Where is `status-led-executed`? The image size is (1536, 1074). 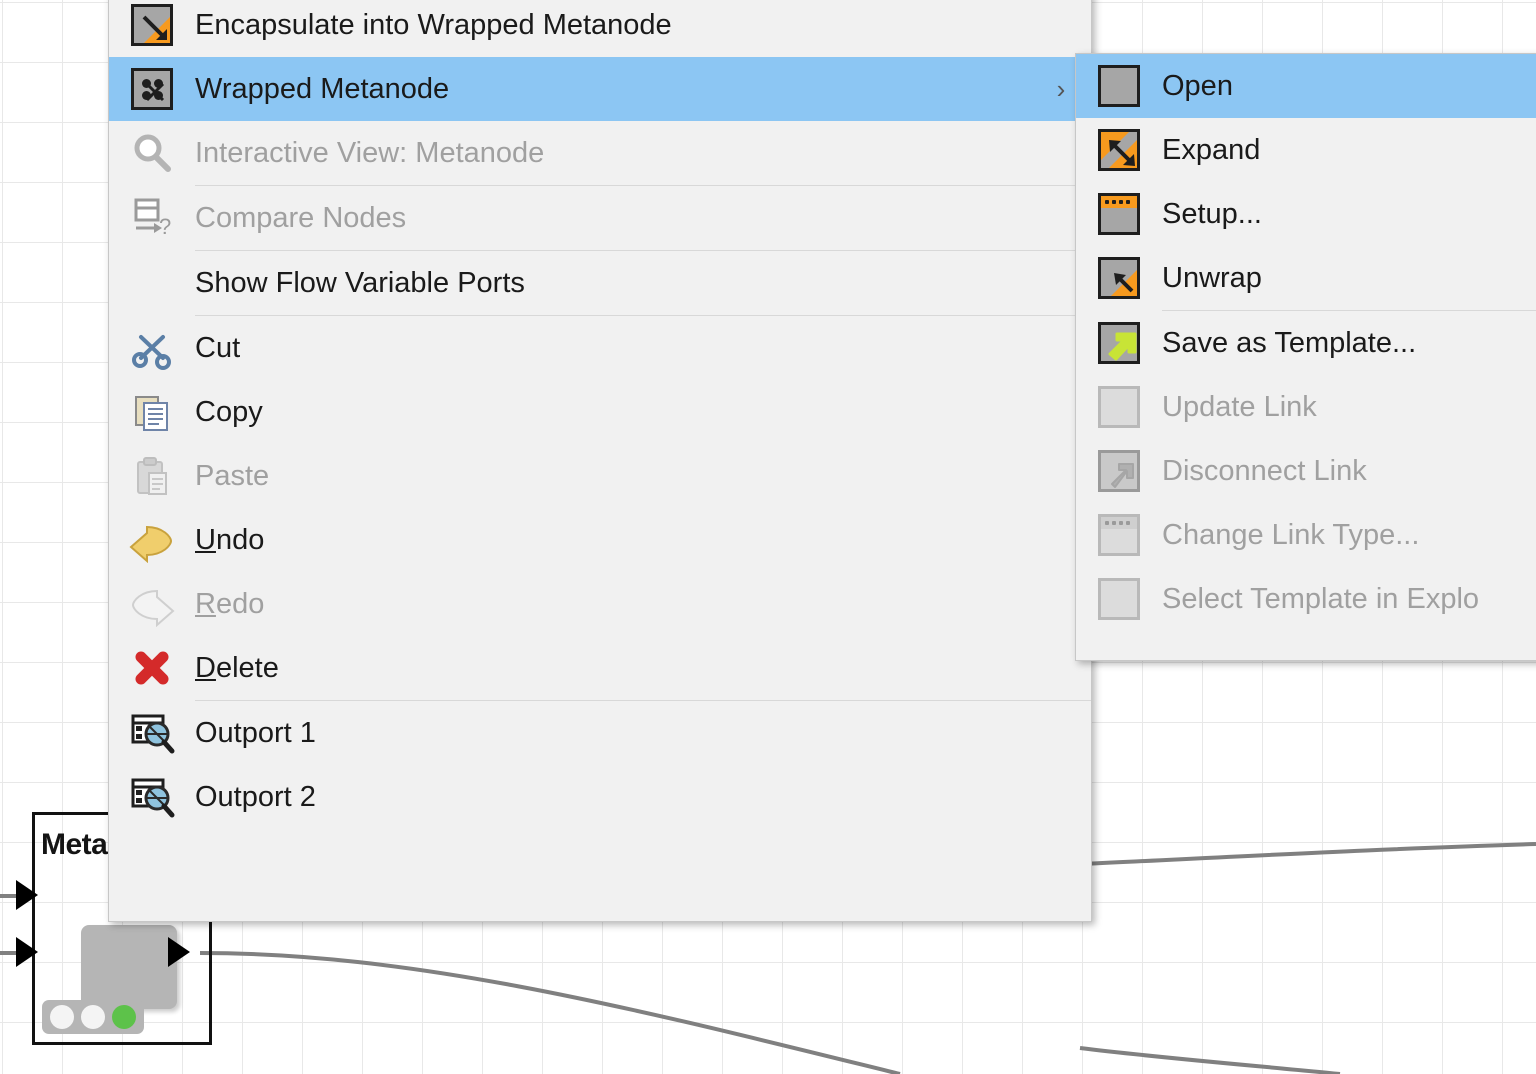
status-led-executed is located at coordinates (124, 1017).